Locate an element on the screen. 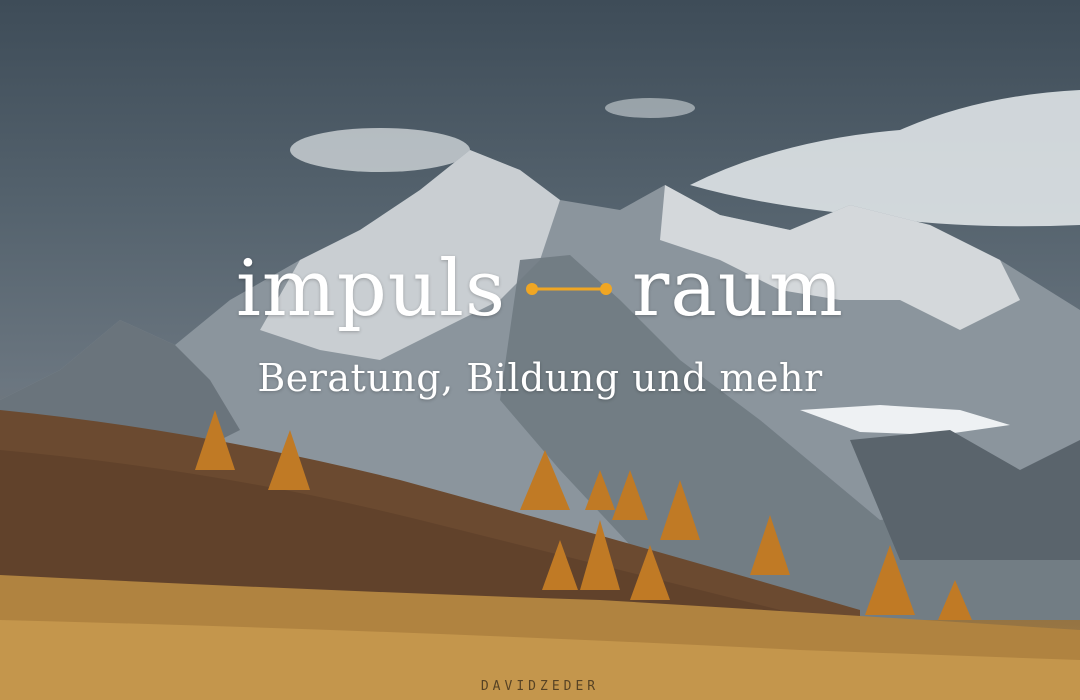 This screenshot has width=1080, height=700. brand-word-left: impuls is located at coordinates (371, 289).